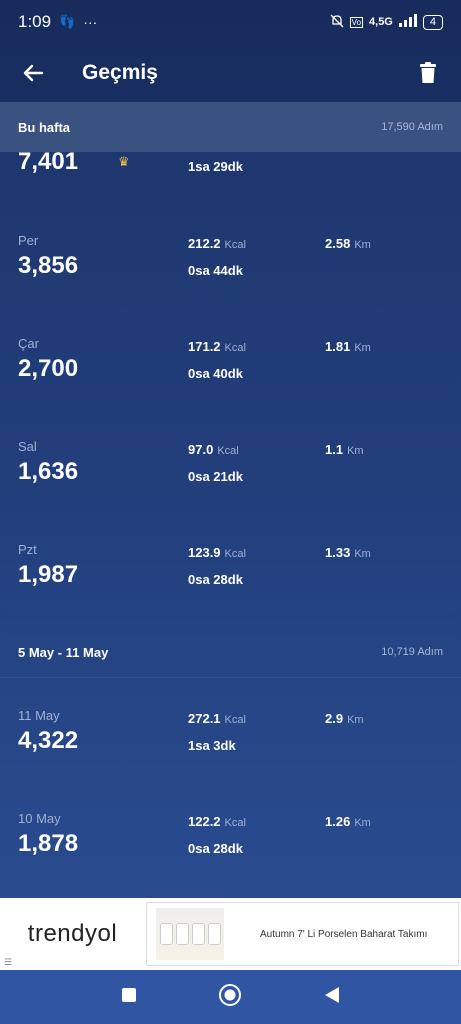 The width and height of the screenshot is (461, 1024). What do you see at coordinates (48, 161) in the screenshot?
I see `day-steps: 7,401` at bounding box center [48, 161].